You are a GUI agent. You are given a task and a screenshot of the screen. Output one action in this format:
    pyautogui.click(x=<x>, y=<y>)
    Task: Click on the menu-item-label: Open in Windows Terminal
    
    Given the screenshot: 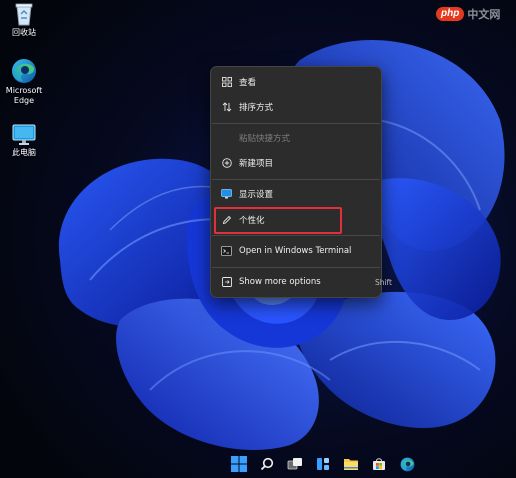 What is the action you would take?
    pyautogui.click(x=295, y=251)
    